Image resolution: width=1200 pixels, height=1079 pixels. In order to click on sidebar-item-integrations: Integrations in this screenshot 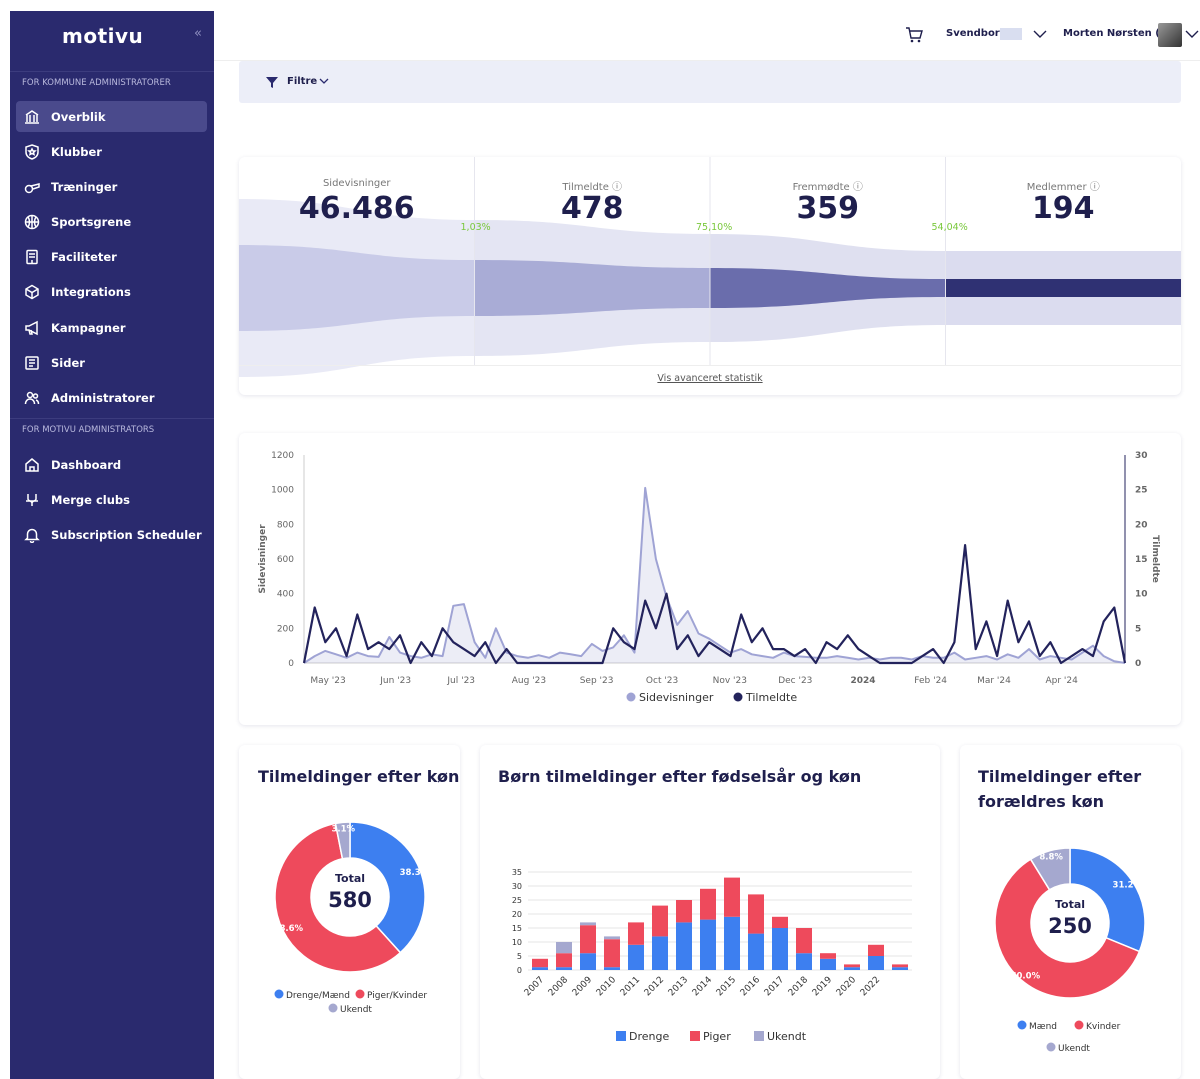, I will do `click(111, 291)`.